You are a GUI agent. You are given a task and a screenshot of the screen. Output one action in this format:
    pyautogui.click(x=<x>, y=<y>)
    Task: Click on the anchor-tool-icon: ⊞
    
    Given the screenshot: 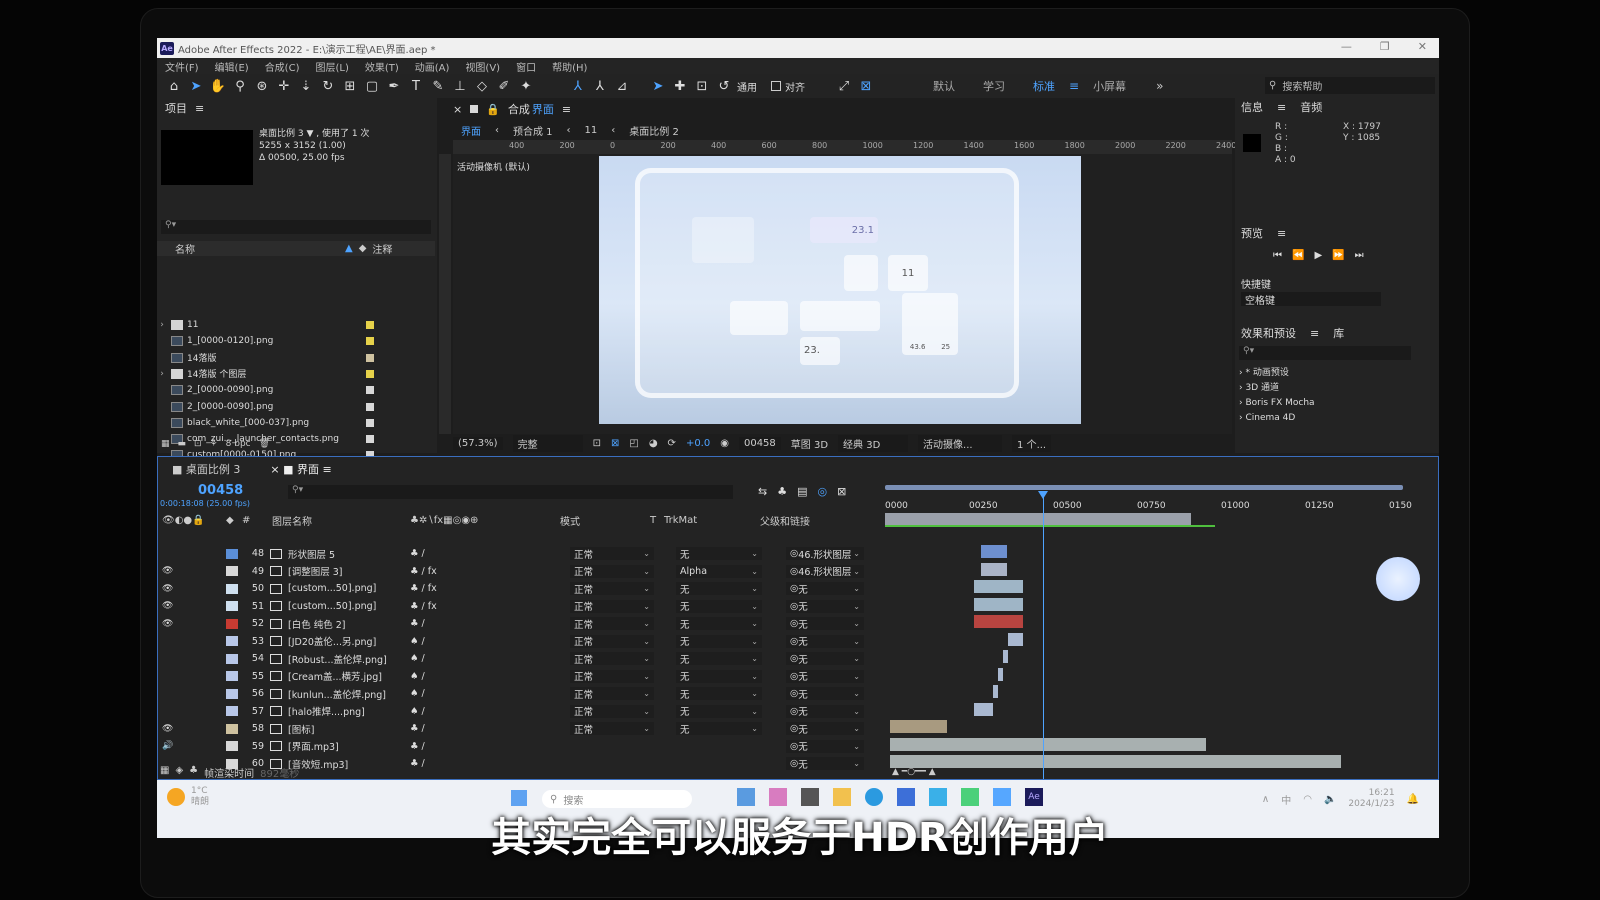 What is the action you would take?
    pyautogui.click(x=350, y=86)
    